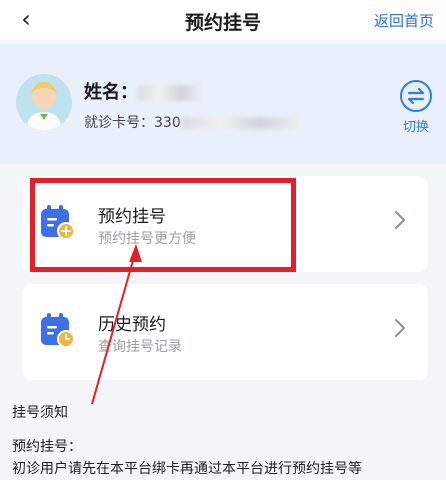 Image resolution: width=446 pixels, height=480 pixels. I want to click on notice-subheading: 预约挂号：, so click(47, 447).